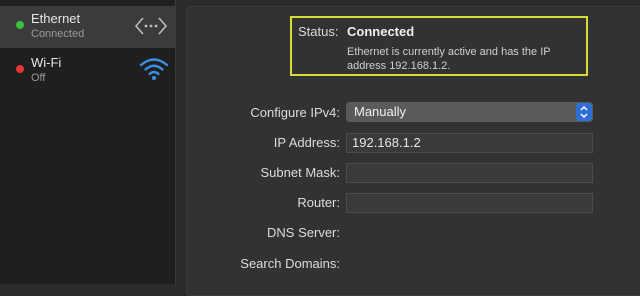  Describe the element at coordinates (295, 112) in the screenshot. I see `configure-ipv4-label: Configure IPv4:` at that location.